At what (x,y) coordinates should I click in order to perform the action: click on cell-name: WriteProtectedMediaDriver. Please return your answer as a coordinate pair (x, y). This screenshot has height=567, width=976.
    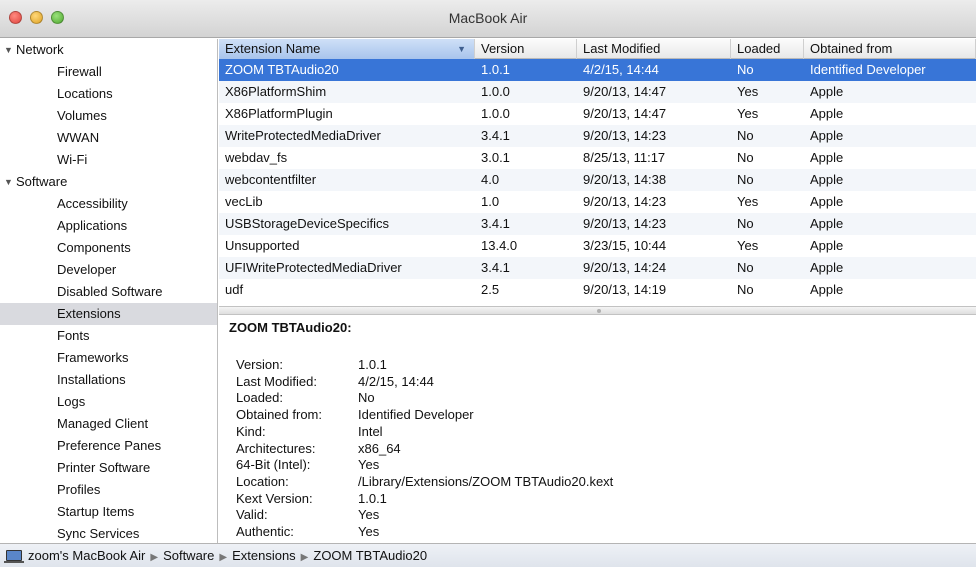
    Looking at the image, I should click on (303, 135).